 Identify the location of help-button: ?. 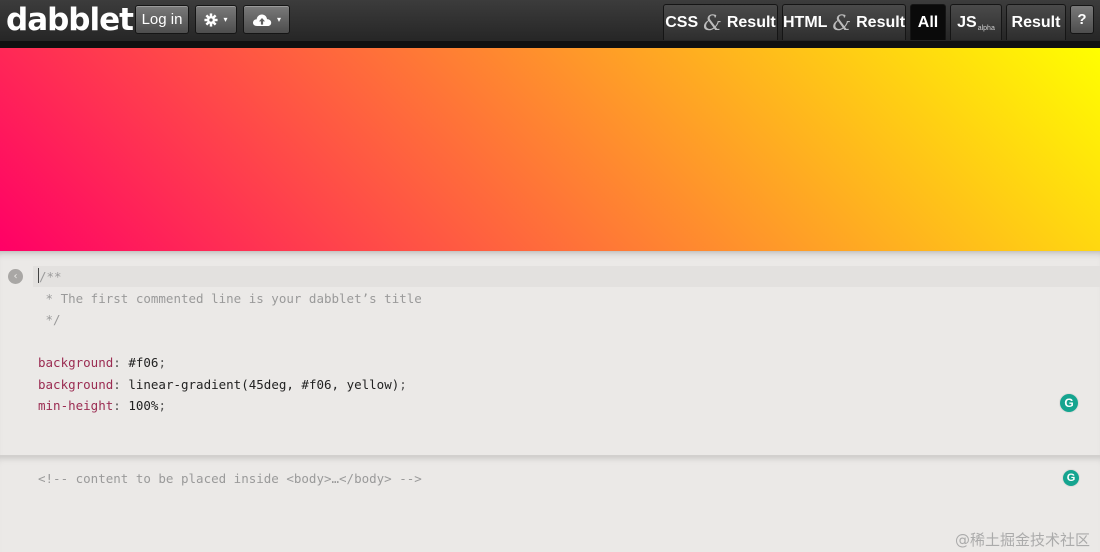
(1082, 19).